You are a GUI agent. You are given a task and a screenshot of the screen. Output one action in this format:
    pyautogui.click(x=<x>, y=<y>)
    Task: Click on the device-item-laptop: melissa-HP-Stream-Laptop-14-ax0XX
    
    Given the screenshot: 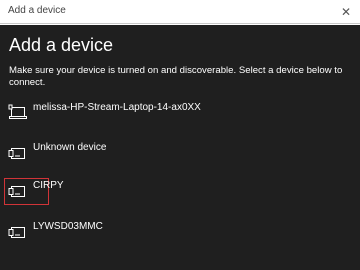 What is the action you would take?
    pyautogui.click(x=180, y=115)
    